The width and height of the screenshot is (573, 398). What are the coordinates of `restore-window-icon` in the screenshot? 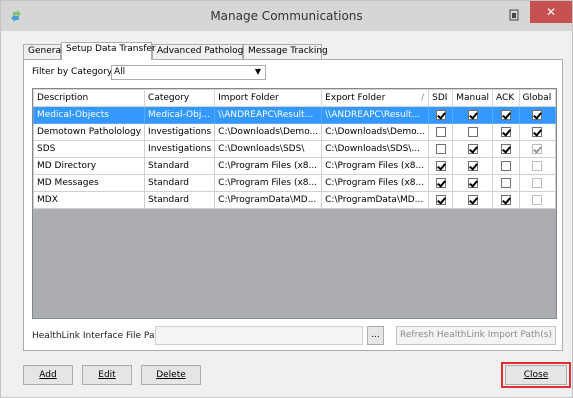 It's located at (514, 15).